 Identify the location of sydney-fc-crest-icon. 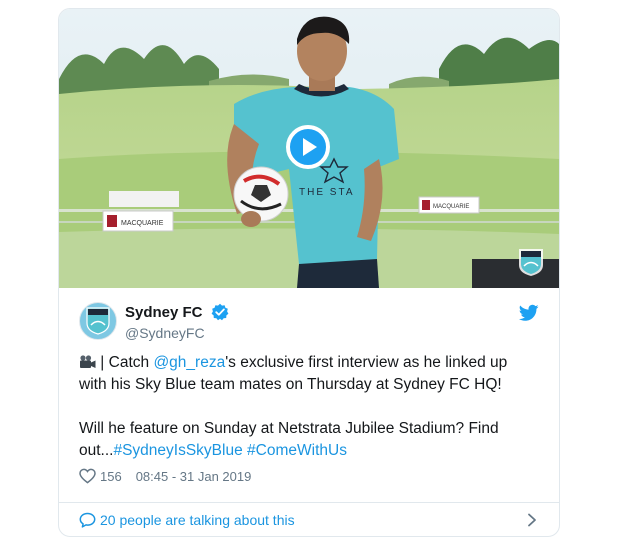
(98, 321).